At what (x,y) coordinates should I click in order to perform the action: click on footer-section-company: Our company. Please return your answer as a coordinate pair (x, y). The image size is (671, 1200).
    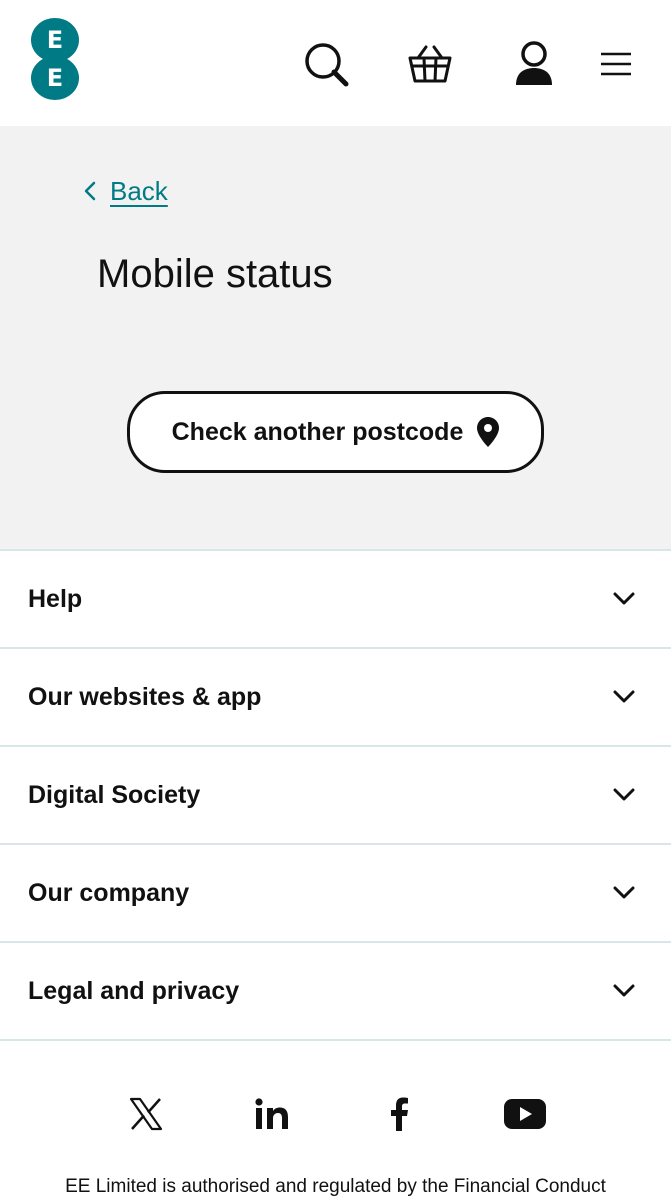
    Looking at the image, I should click on (335, 892).